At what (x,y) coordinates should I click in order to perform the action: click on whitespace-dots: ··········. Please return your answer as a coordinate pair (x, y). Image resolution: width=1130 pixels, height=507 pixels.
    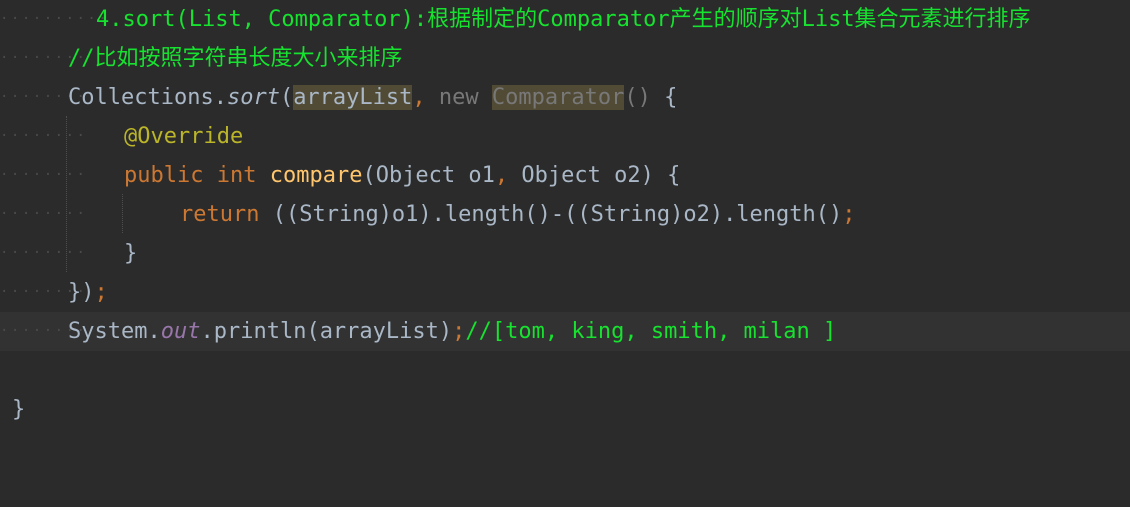
    Looking at the image, I should click on (55, 19).